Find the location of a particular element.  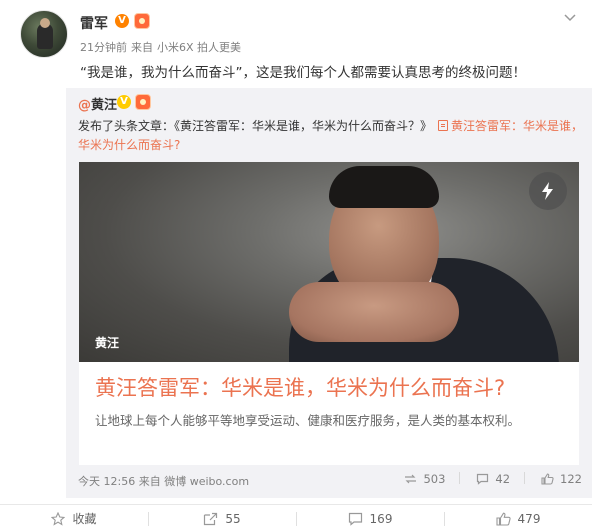

repost-source-prefix: 来自 is located at coordinates (149, 481).